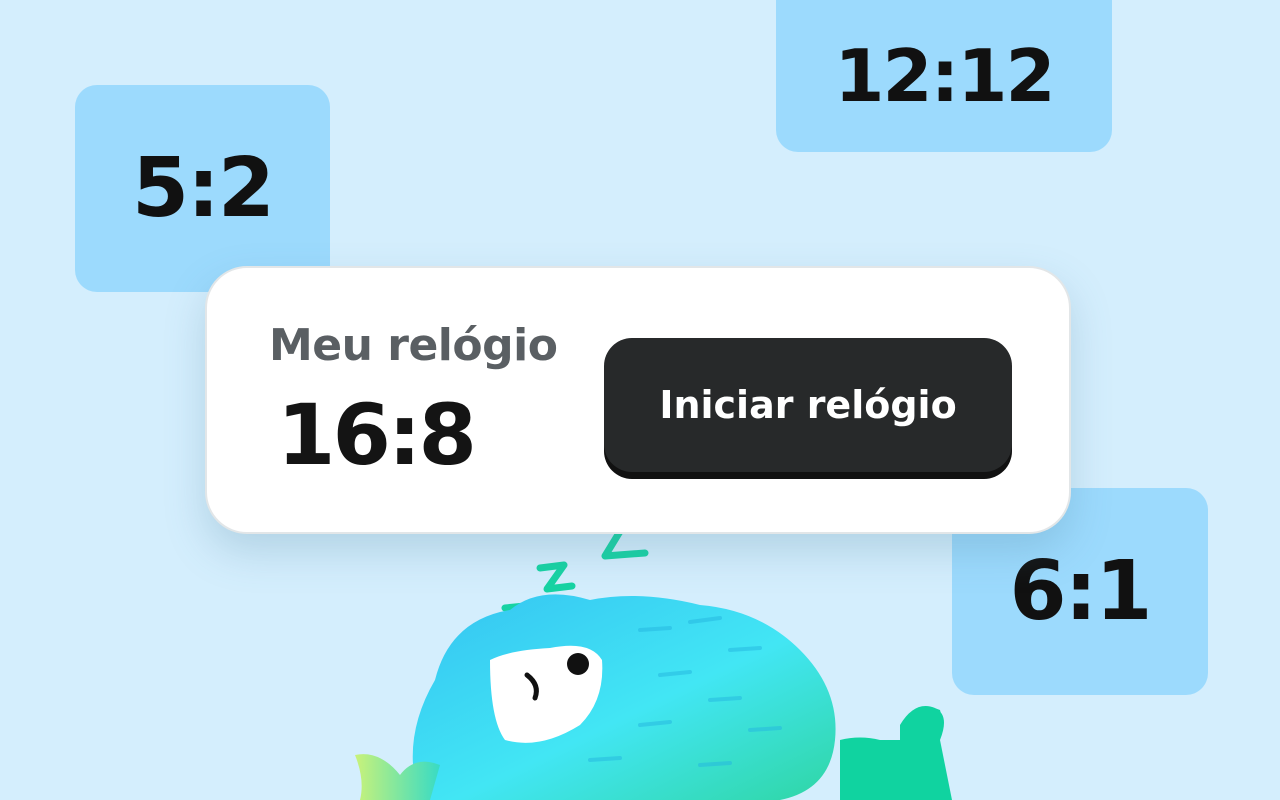 Image resolution: width=1280 pixels, height=800 pixels. I want to click on tile-text: 5:2, so click(203, 188).